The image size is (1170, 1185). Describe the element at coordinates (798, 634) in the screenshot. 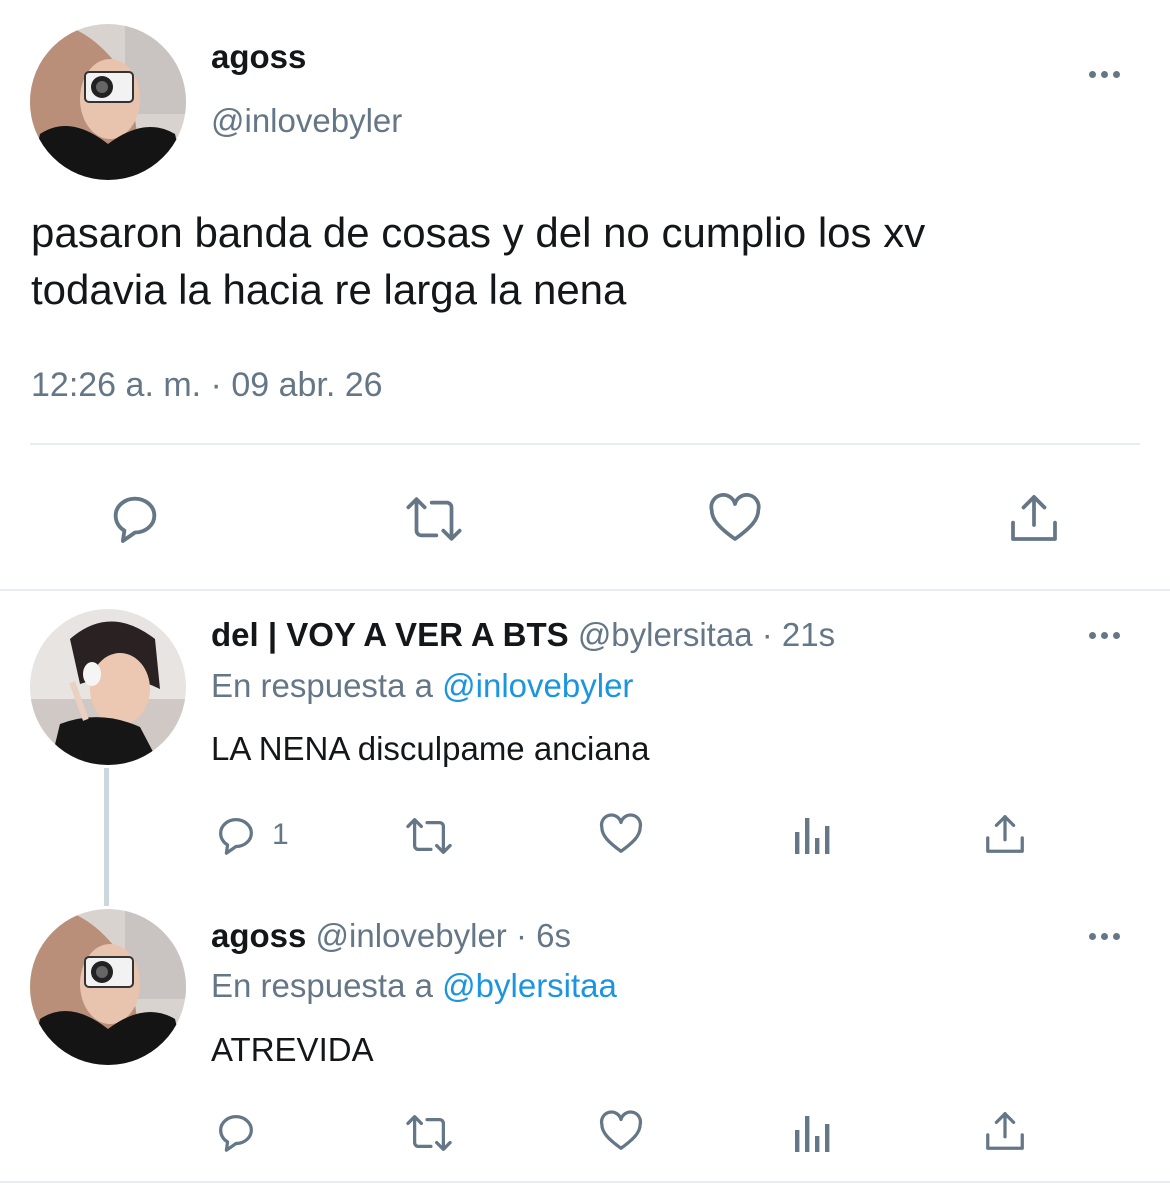

I see `time-ago: · 21s` at that location.